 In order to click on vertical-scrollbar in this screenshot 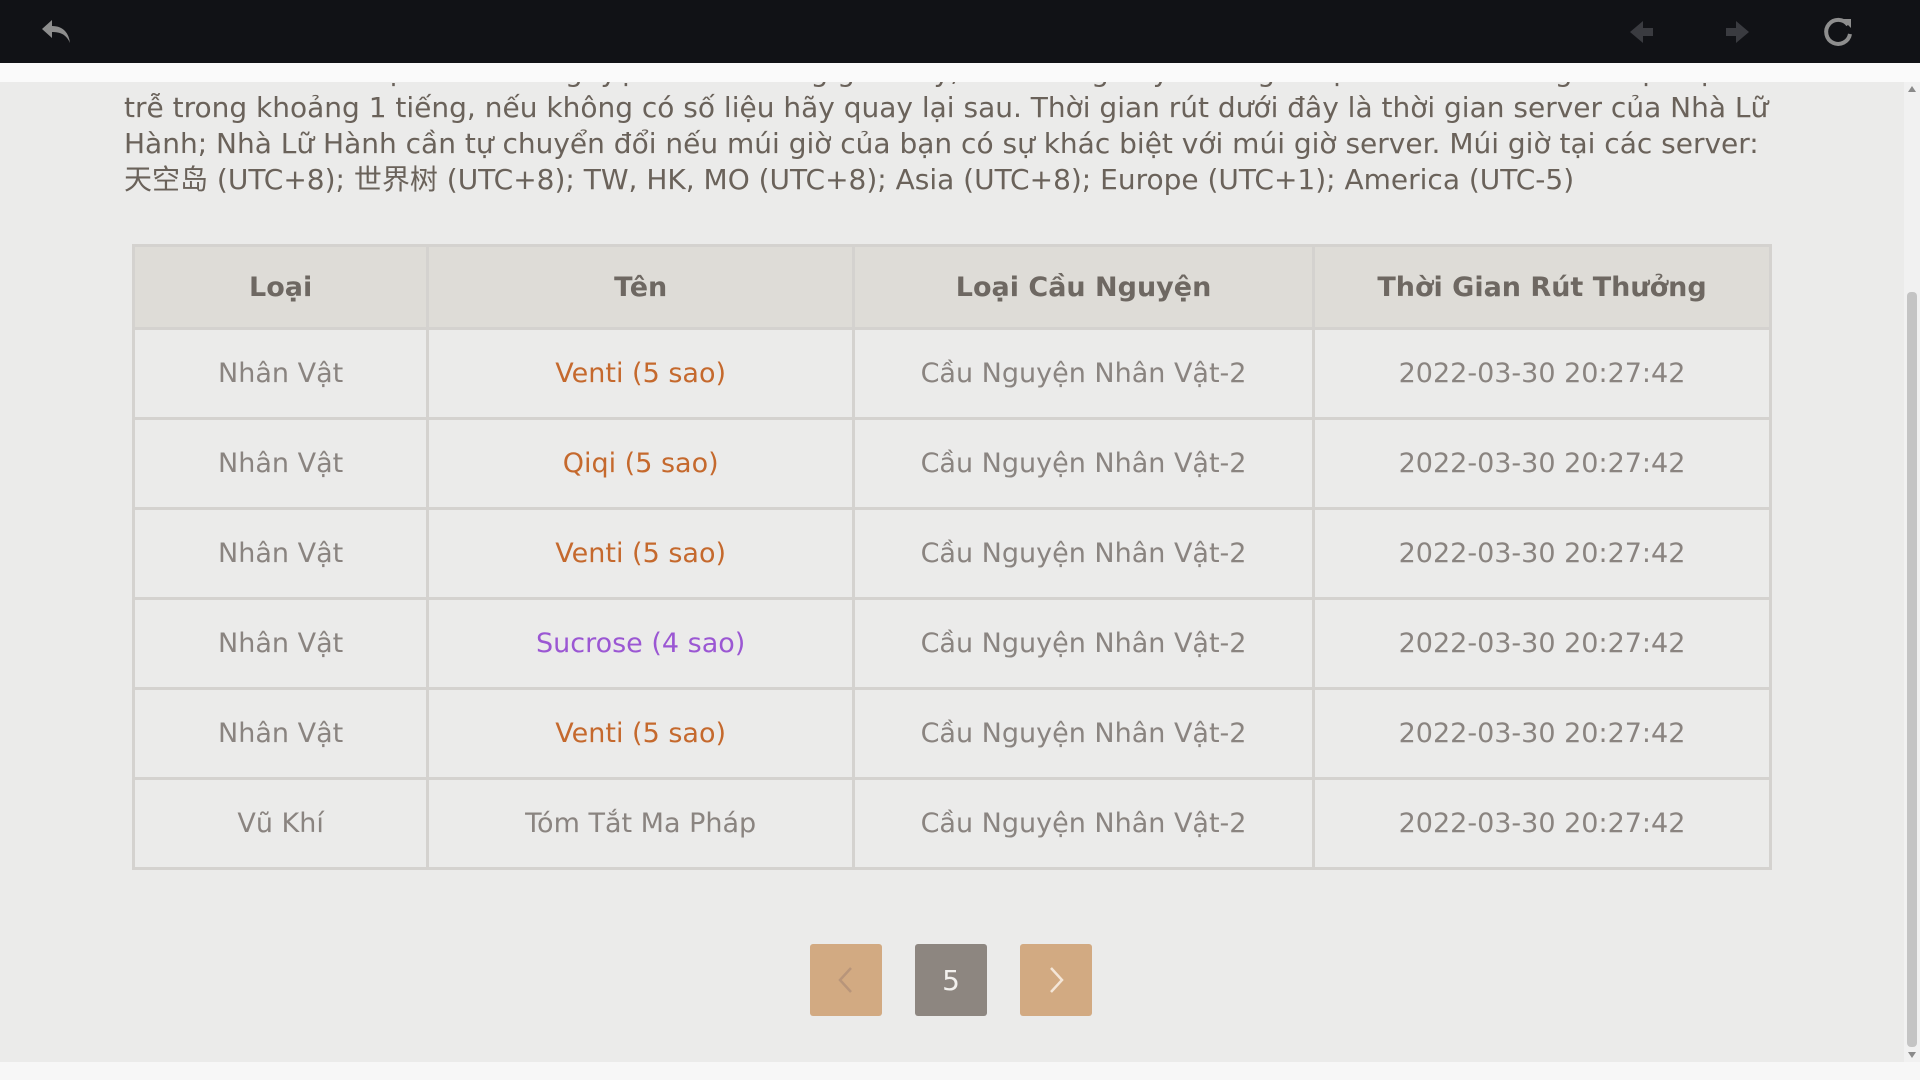, I will do `click(1912, 572)`.